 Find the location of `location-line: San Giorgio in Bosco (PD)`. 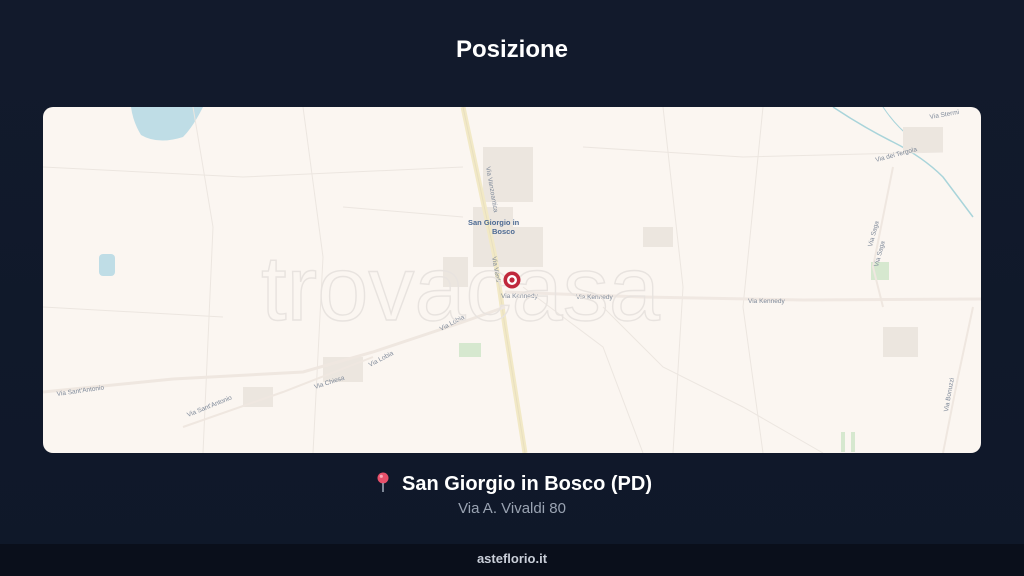

location-line: San Giorgio in Bosco (PD) is located at coordinates (512, 483).